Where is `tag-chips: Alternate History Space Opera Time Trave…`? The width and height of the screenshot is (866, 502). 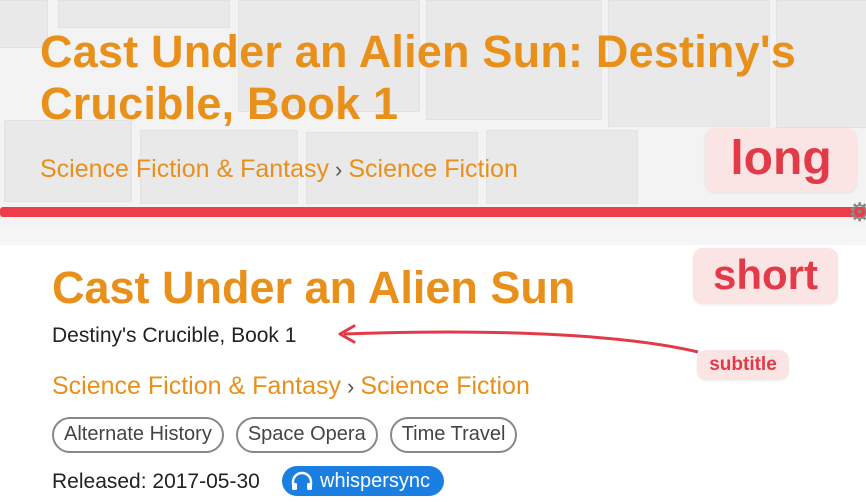 tag-chips: Alternate History Space Opera Time Trave… is located at coordinates (285, 435).